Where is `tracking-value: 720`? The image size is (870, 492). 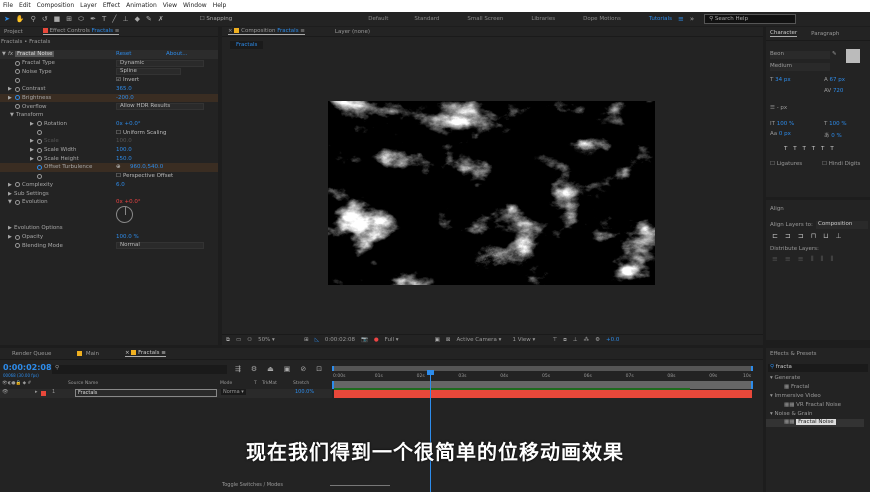 tracking-value: 720 is located at coordinates (838, 91).